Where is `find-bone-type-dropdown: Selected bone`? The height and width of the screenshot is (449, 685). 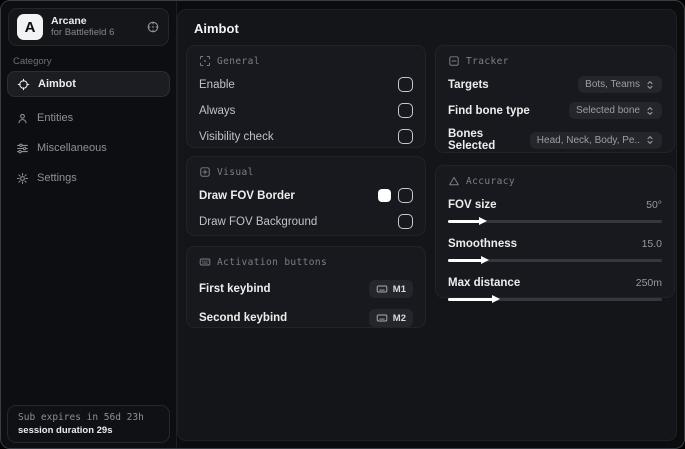 find-bone-type-dropdown: Selected bone is located at coordinates (615, 110).